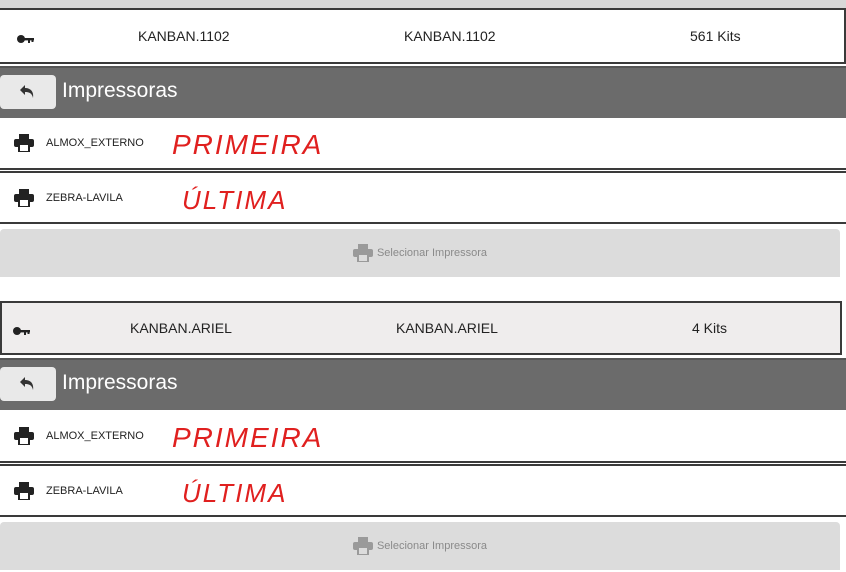  I want to click on kanban-code: KANBAN.1102, so click(184, 36).